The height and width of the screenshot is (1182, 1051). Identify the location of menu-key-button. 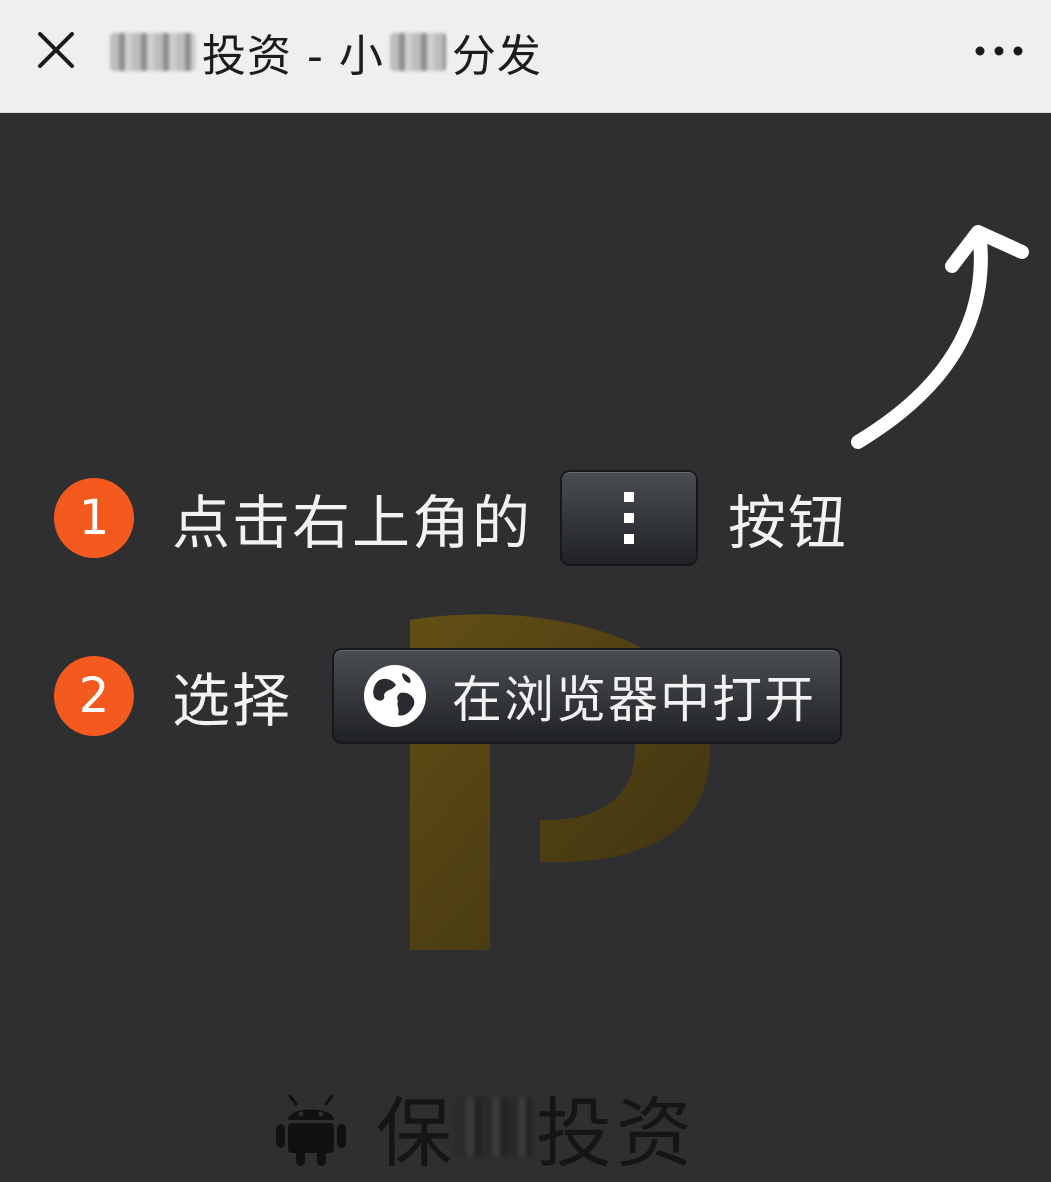
(629, 518).